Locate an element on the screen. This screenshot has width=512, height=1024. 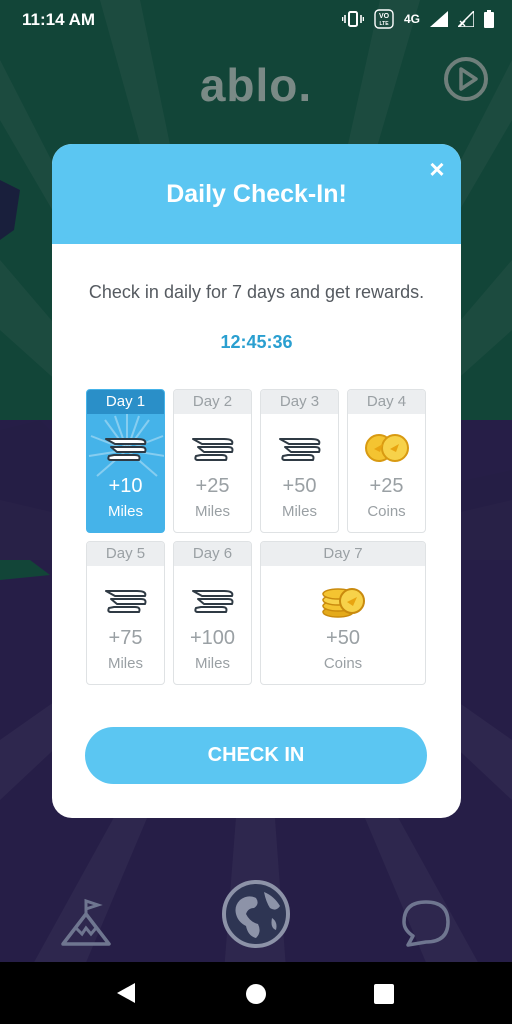
day-label: Day 3 is located at coordinates (299, 402).